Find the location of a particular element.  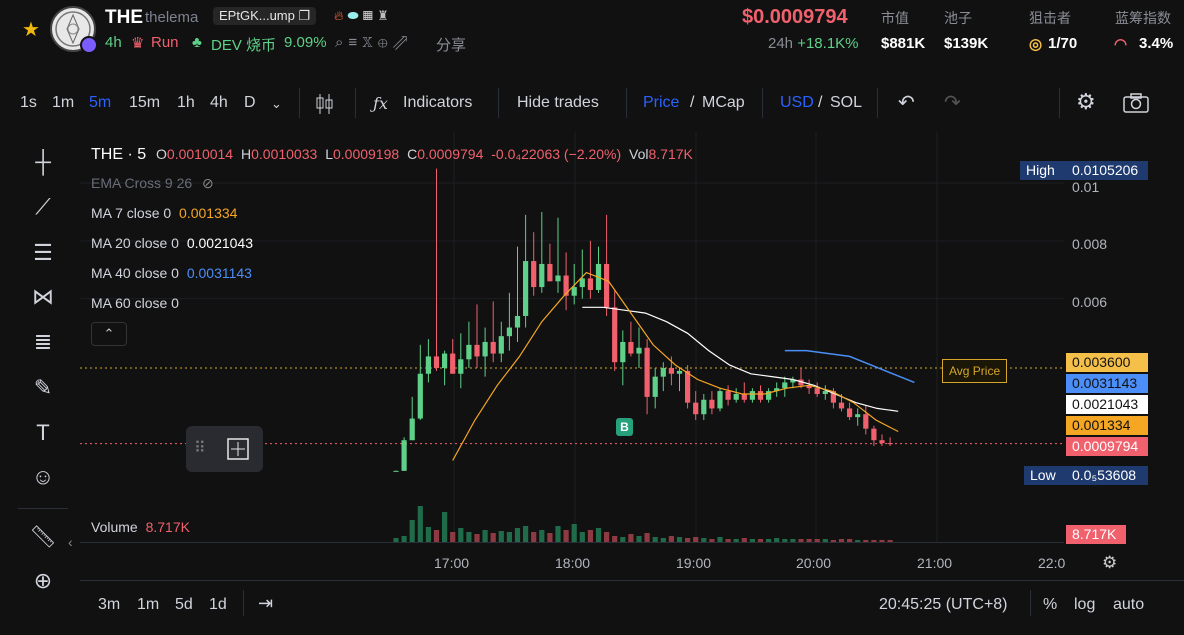

drag-handle-icon: ⠿ is located at coordinates (200, 448).